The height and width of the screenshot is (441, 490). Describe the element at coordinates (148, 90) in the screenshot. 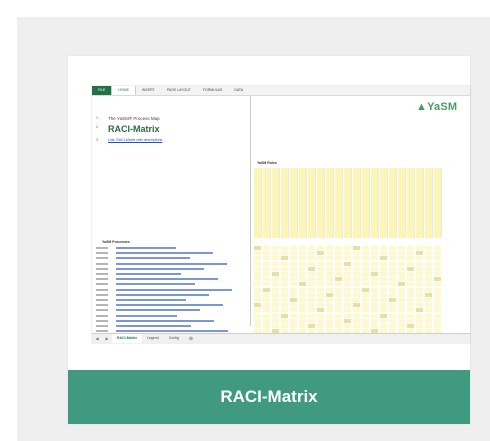

I see `ribbon-tab-insert: INSERT` at that location.